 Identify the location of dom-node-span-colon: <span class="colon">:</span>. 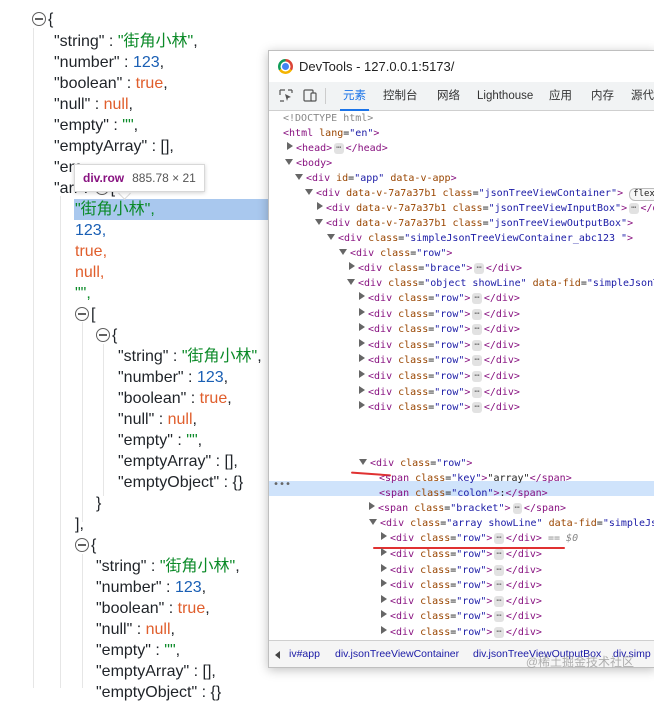
(463, 493).